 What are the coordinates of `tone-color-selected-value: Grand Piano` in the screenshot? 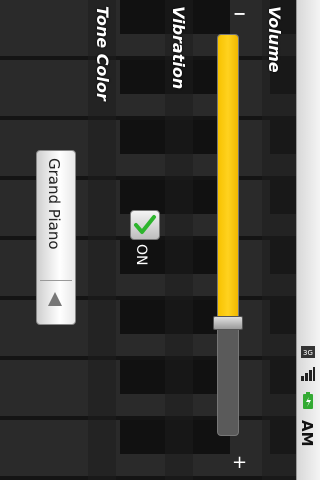 It's located at (54, 204).